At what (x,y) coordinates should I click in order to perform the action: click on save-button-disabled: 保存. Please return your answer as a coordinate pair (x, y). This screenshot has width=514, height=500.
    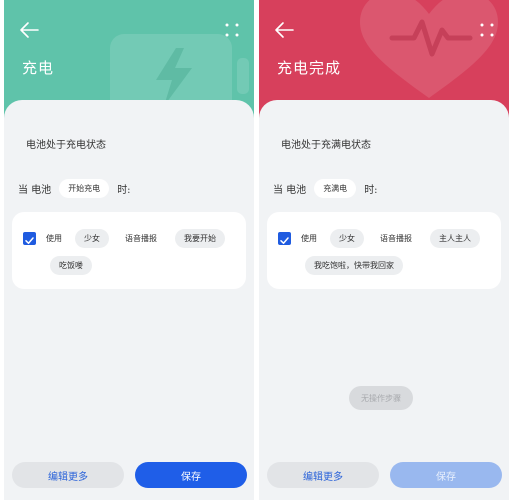
    Looking at the image, I should click on (446, 475).